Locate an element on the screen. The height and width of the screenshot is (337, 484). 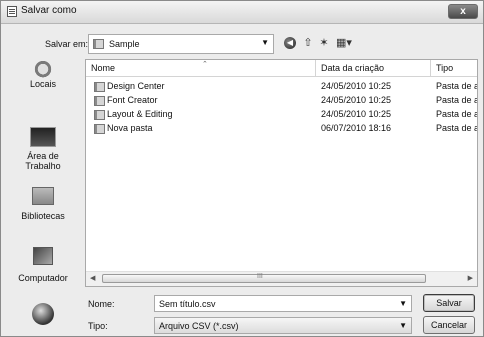
place-libraries: Bibliotecas is located at coordinates (43, 204).